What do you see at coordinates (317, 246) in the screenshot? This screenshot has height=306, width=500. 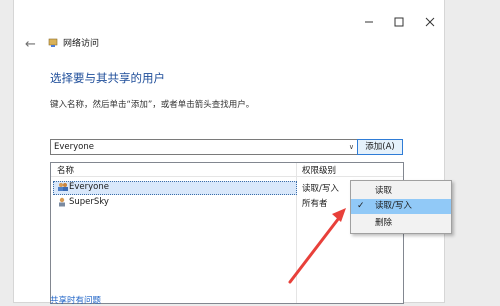 I see `annotation-arrow-icon` at bounding box center [317, 246].